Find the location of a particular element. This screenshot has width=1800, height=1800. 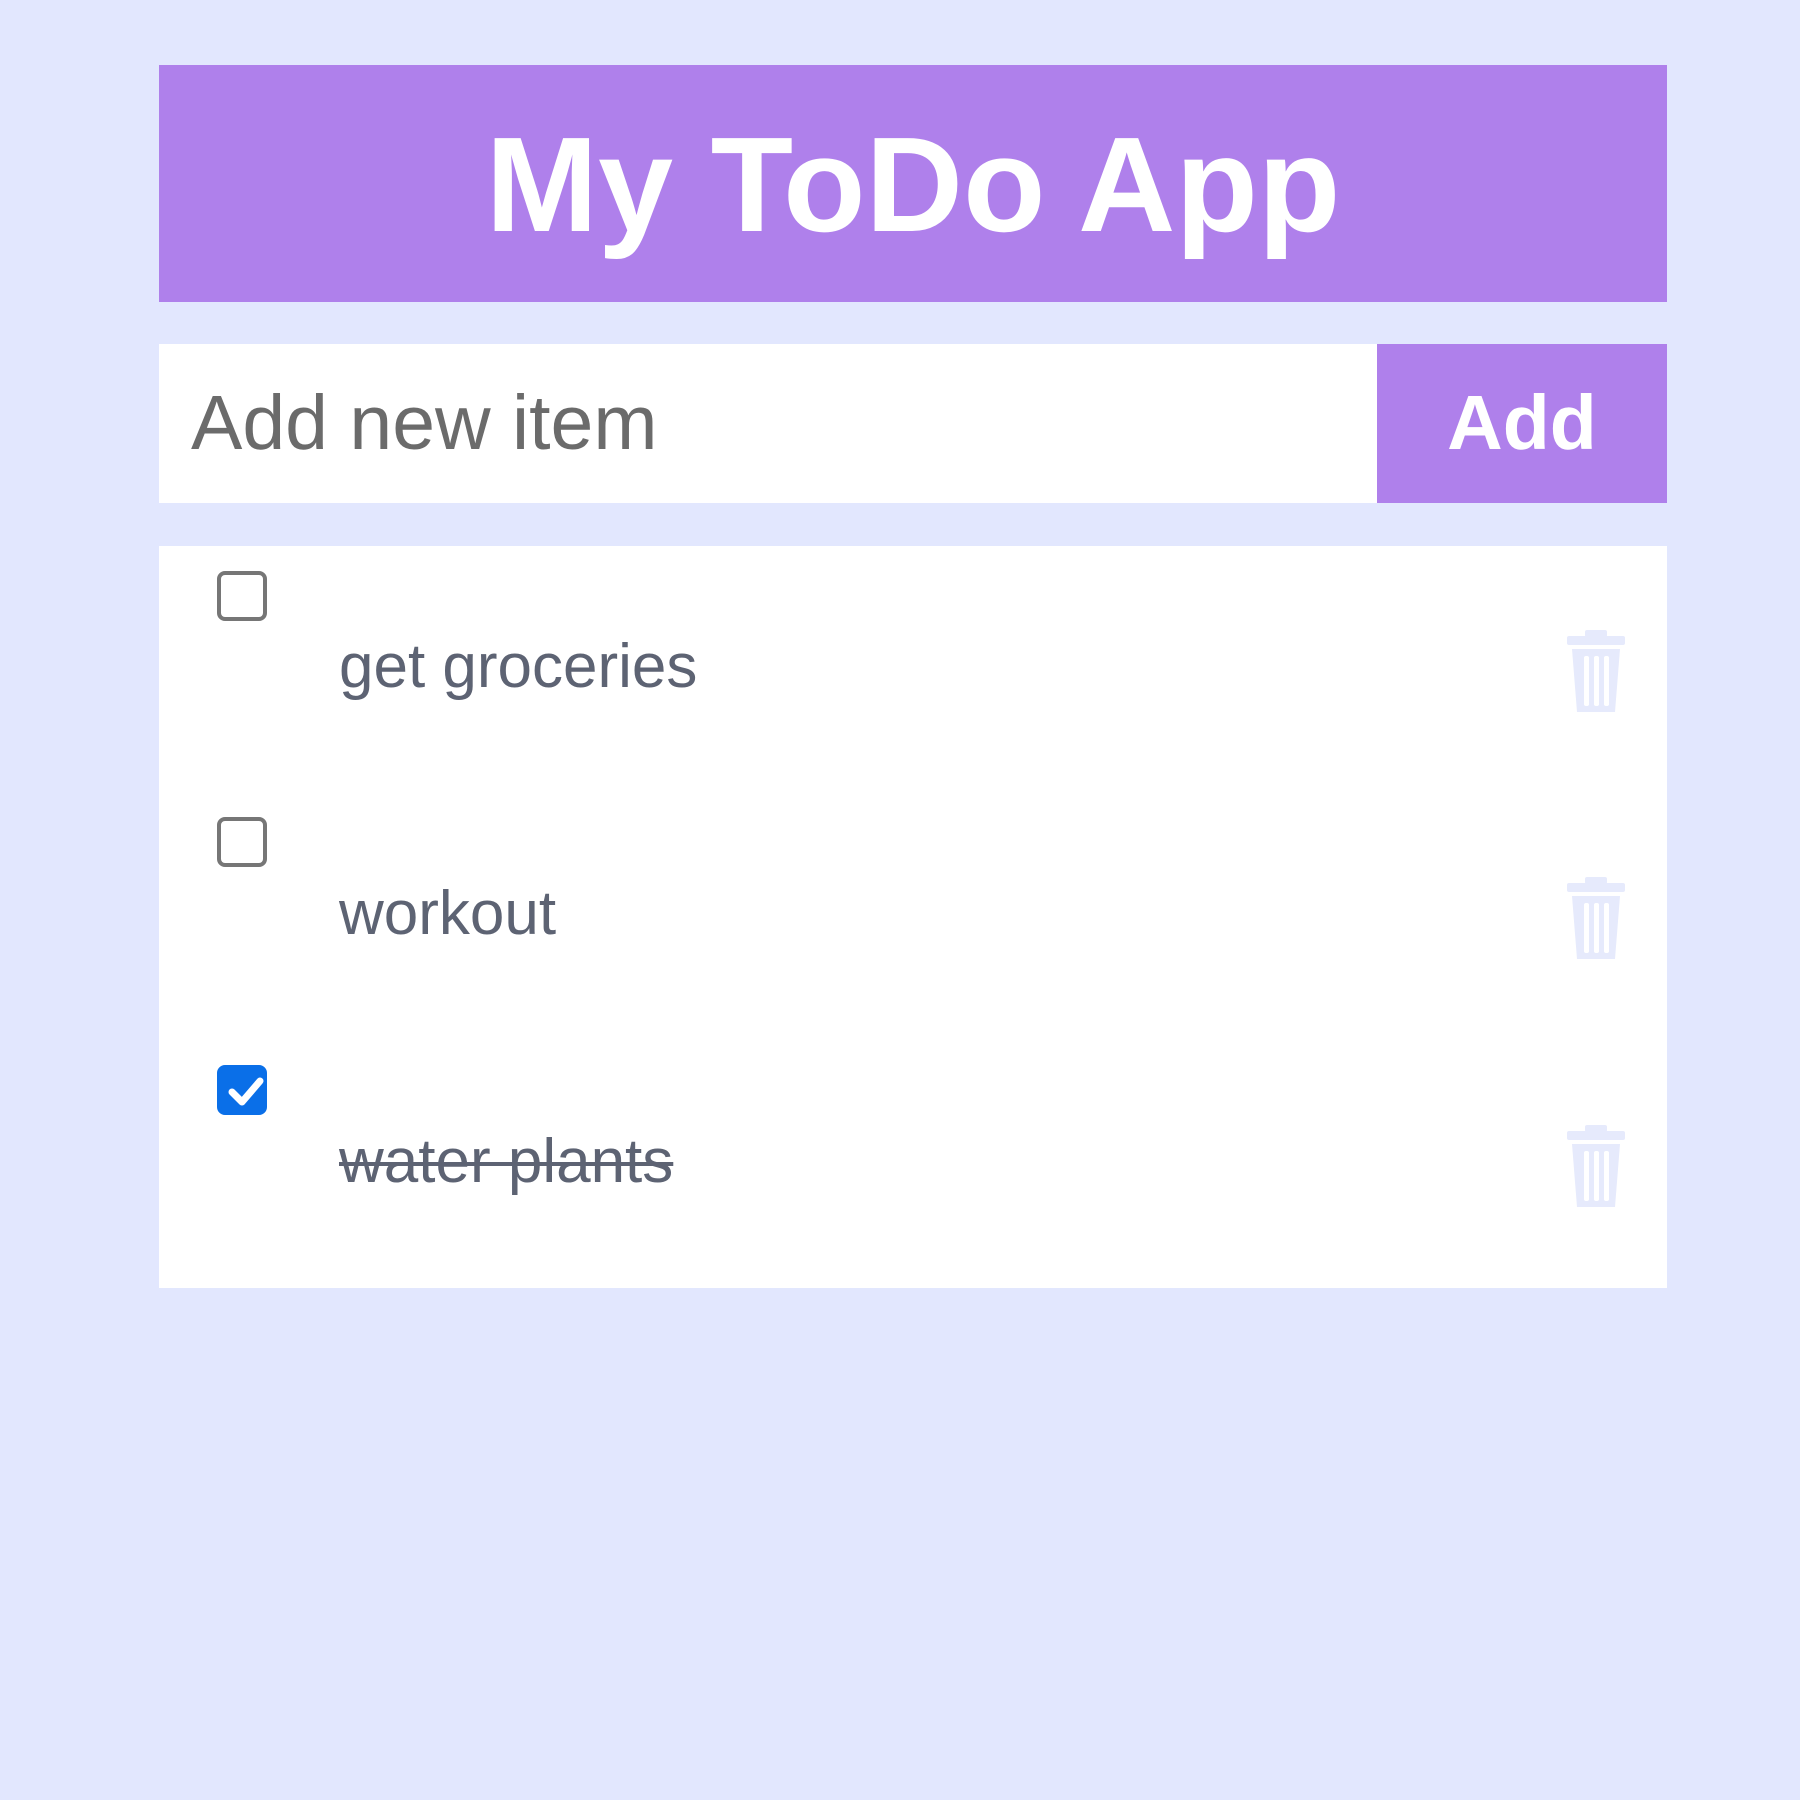

page-title: My ToDo App is located at coordinates (913, 184).